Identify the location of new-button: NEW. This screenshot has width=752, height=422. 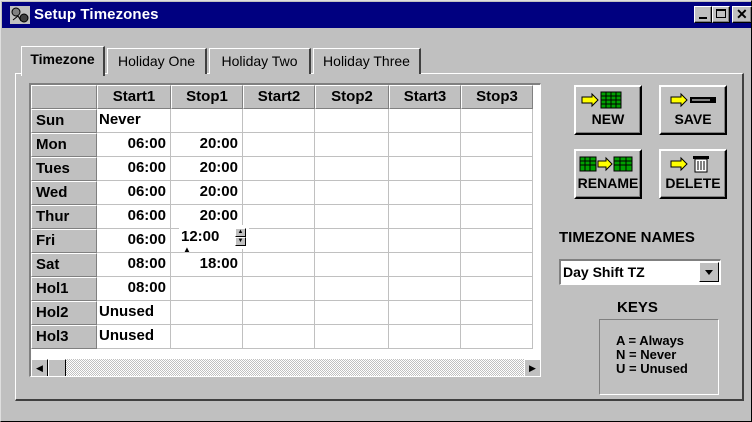
(608, 110).